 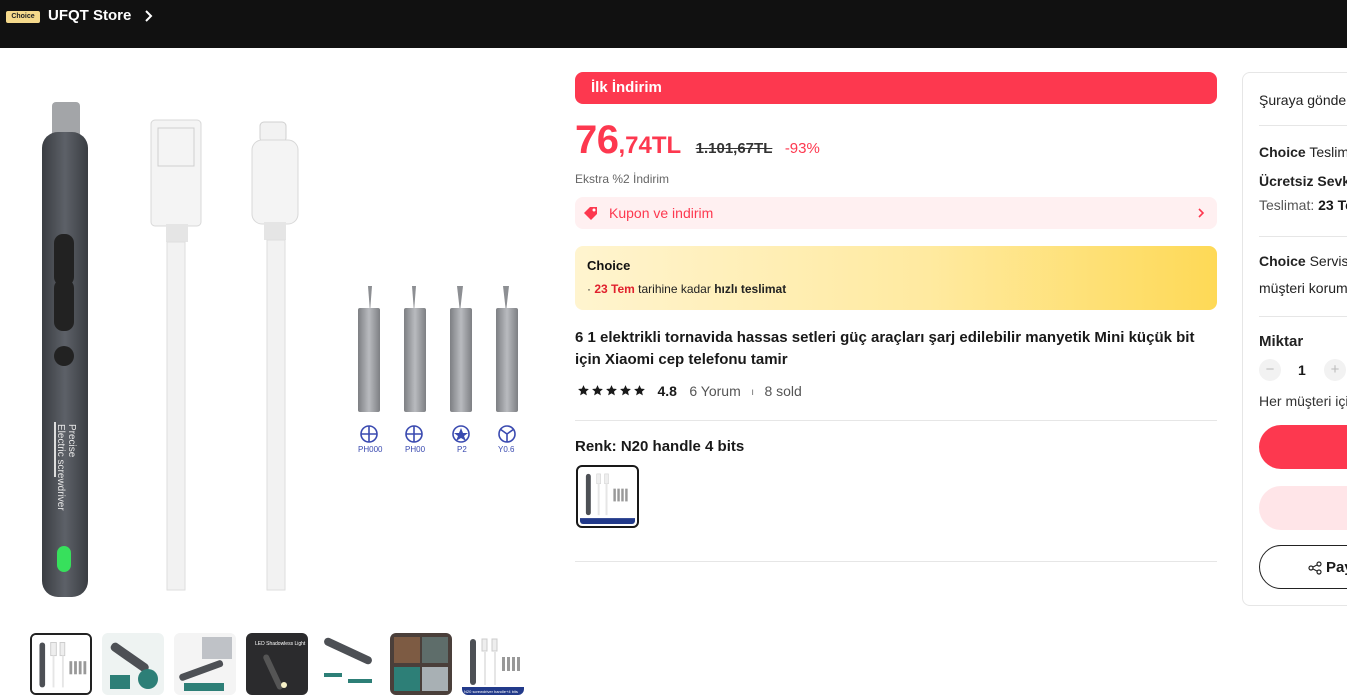 What do you see at coordinates (507, 364) in the screenshot?
I see `bit-y06` at bounding box center [507, 364].